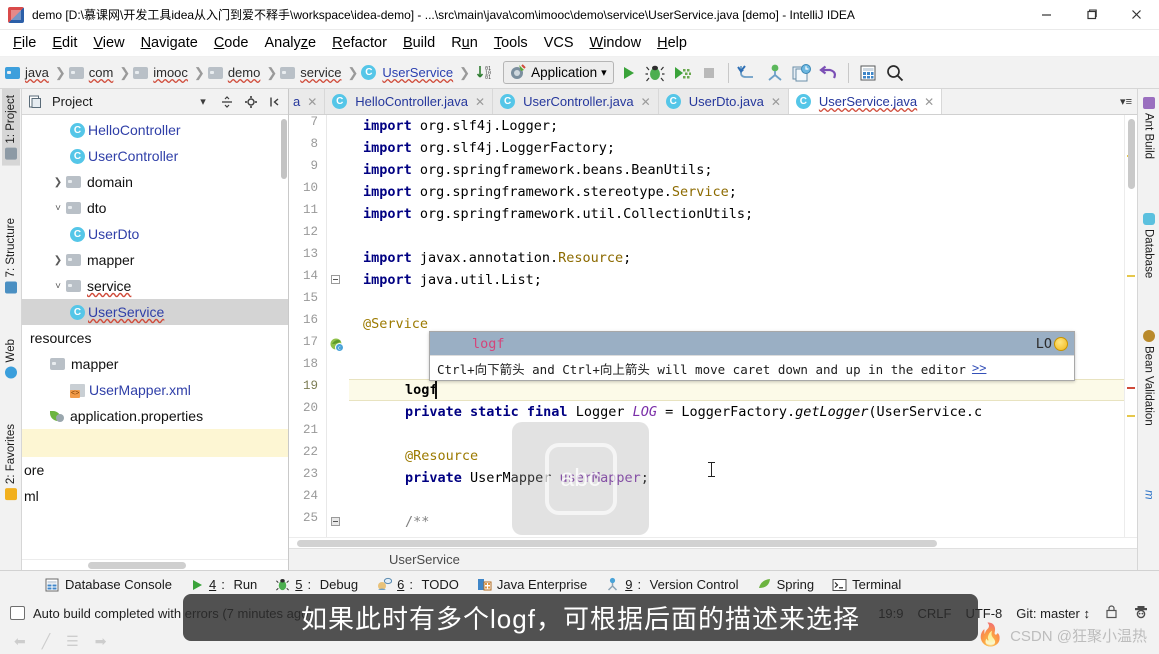 The image size is (1159, 654). I want to click on gear-icon, so click(251, 102).